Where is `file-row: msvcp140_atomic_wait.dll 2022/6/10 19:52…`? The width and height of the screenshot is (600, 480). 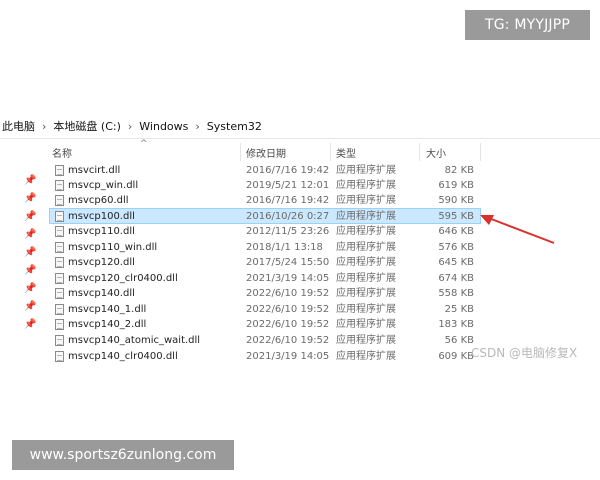 file-row: msvcp140_atomic_wait.dll 2022/6/10 19:52… is located at coordinates (265, 340).